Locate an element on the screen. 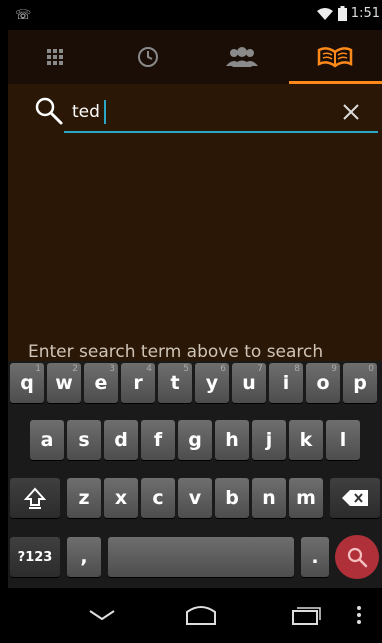  backspace-key is located at coordinates (355, 498).